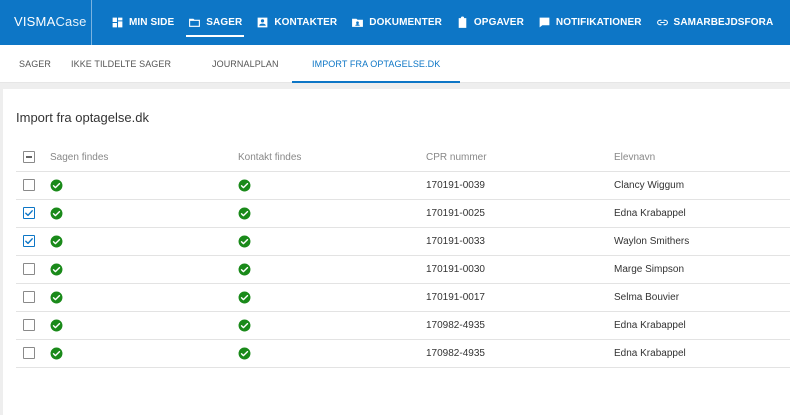 Image resolution: width=790 pixels, height=415 pixels. What do you see at coordinates (71, 21) in the screenshot?
I see `logo-product: Case` at bounding box center [71, 21].